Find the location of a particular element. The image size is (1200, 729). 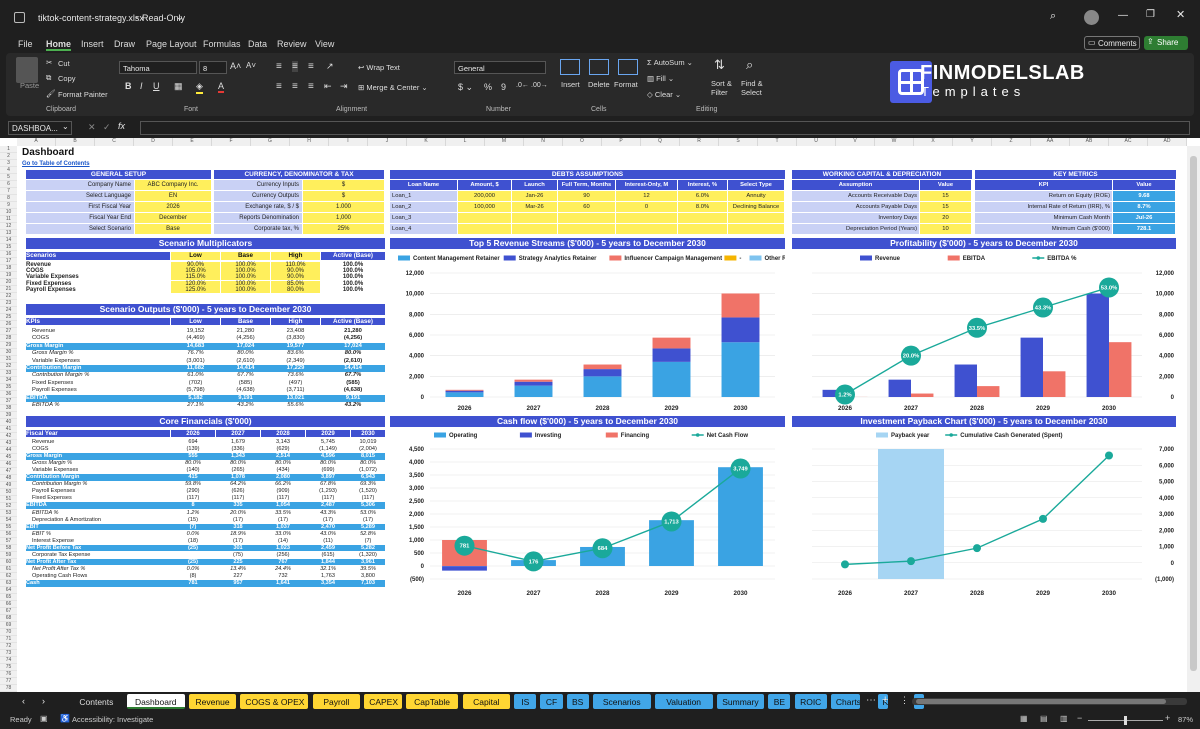

accessibility-icon: ♿ is located at coordinates (65, 718).